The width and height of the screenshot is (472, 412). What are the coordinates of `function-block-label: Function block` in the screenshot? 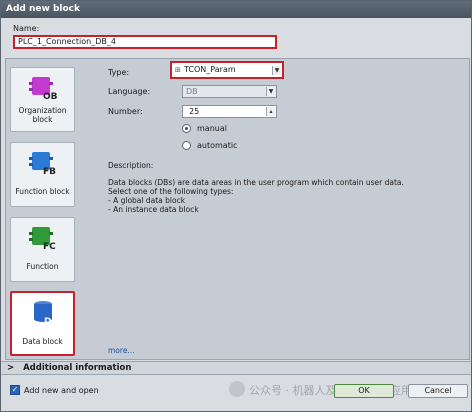 It's located at (42, 191).